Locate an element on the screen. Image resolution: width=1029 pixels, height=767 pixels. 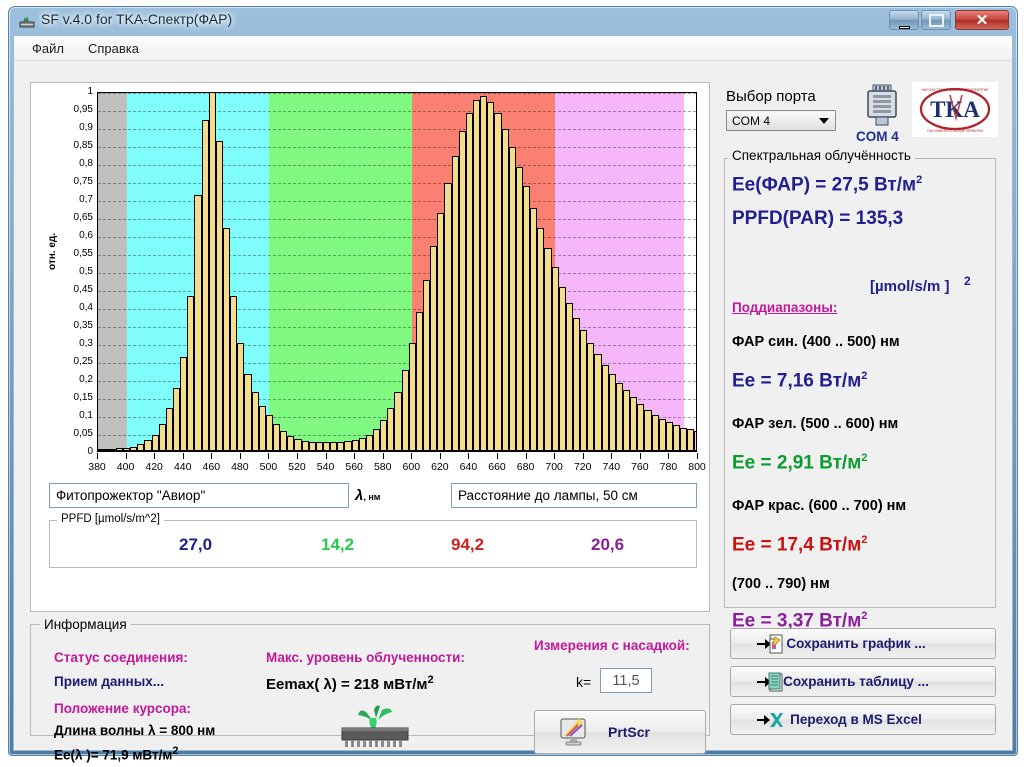
x-tick-label: 680 is located at coordinates (525, 467).